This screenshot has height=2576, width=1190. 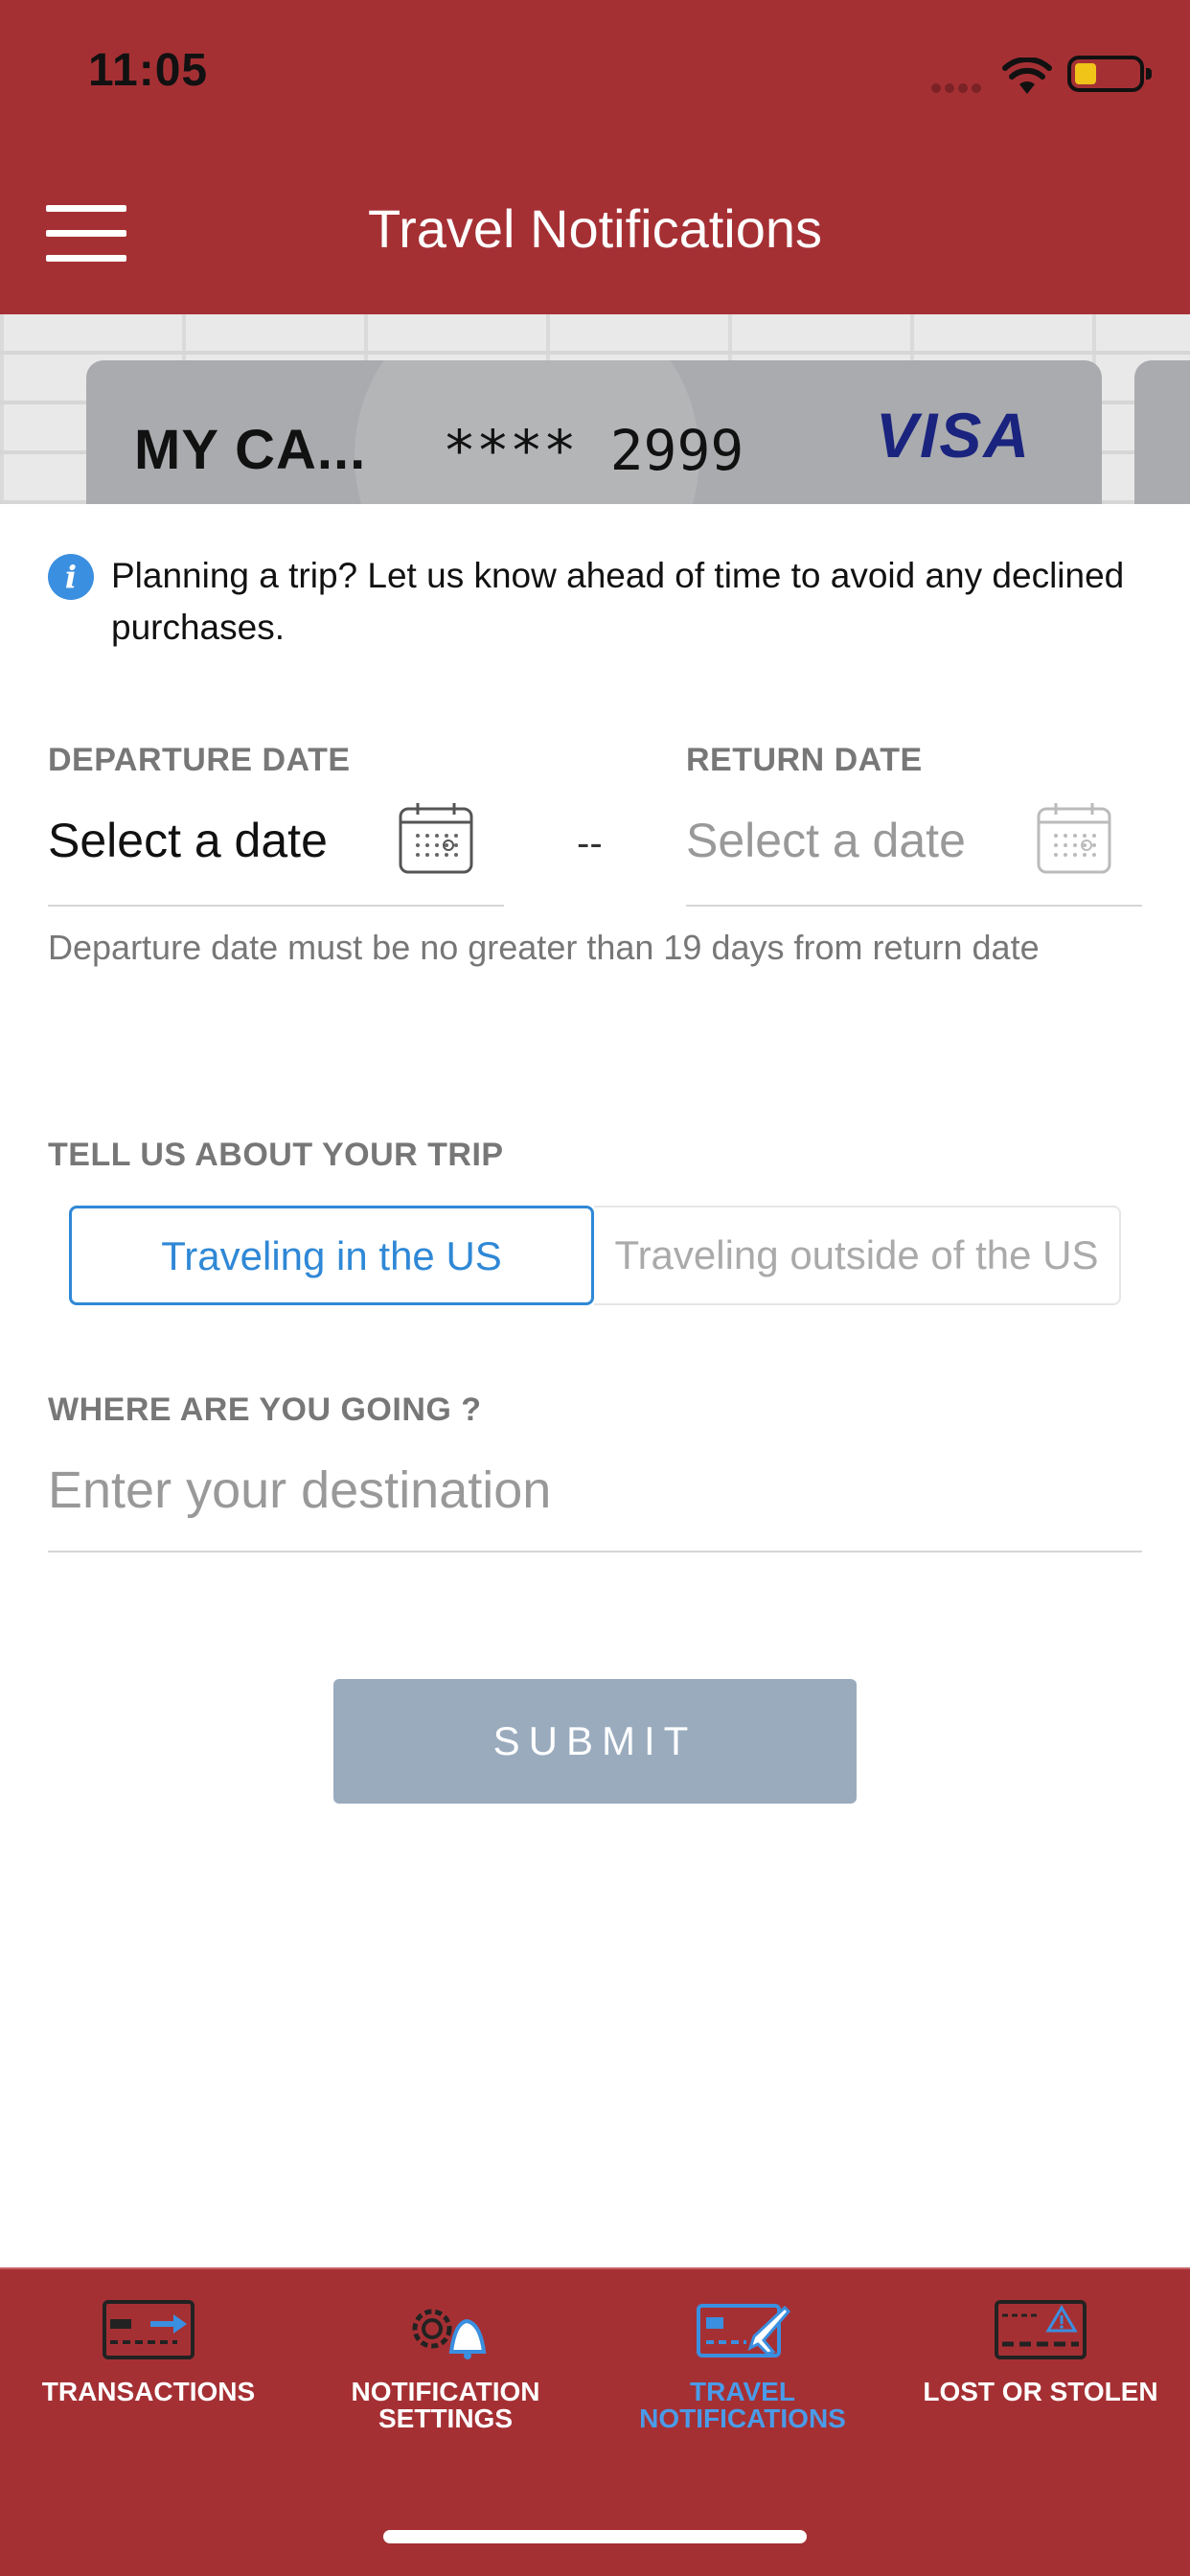 I want to click on selected-card: MY CA... **** 2999 VISA, so click(x=594, y=432).